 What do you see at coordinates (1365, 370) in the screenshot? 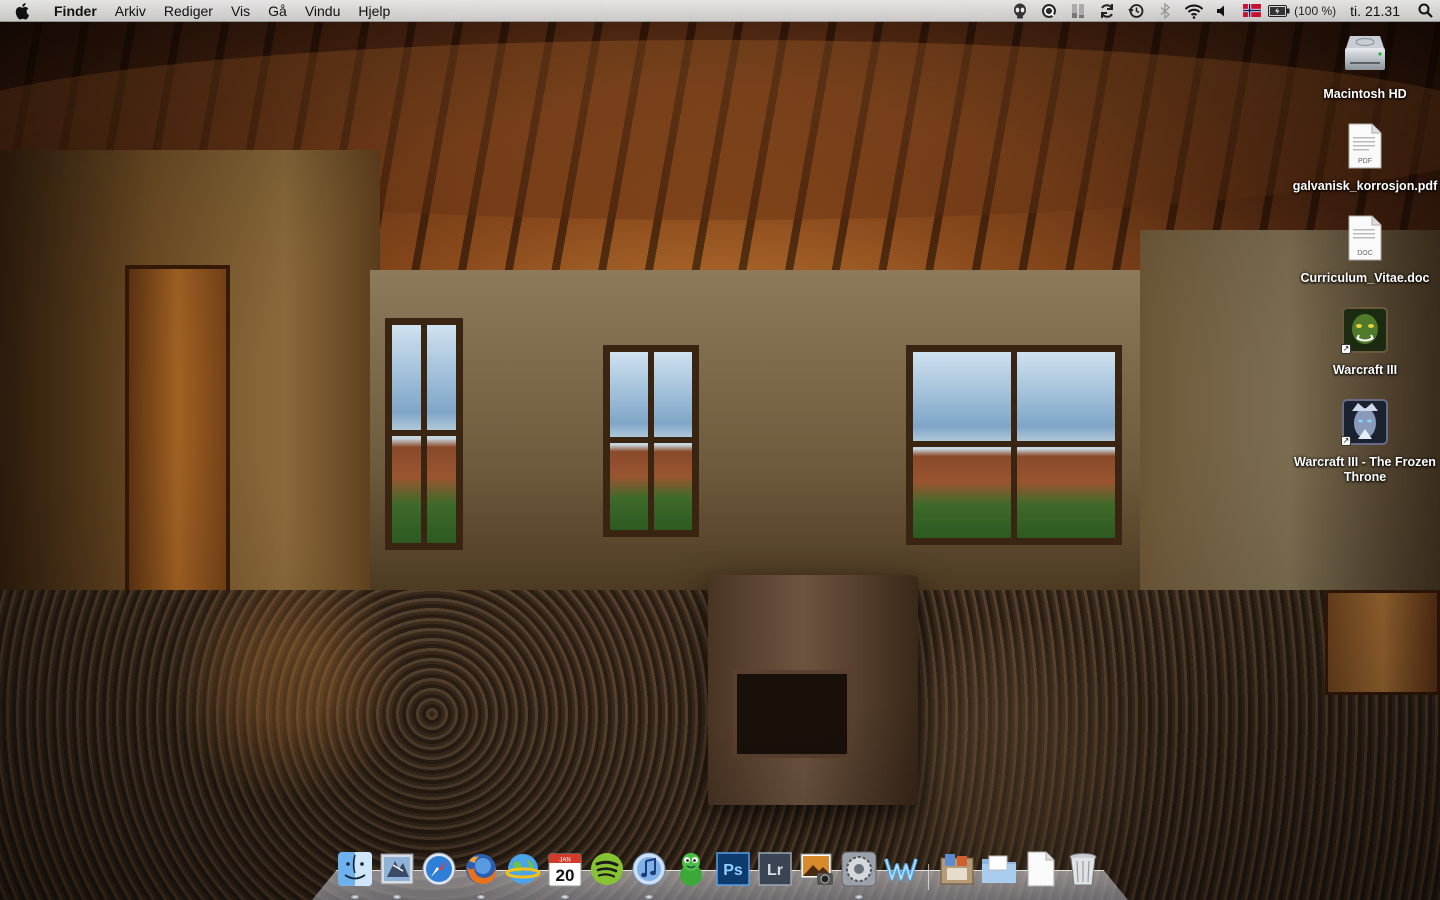
I see `desktop-icon-label: Warcraft III` at bounding box center [1365, 370].